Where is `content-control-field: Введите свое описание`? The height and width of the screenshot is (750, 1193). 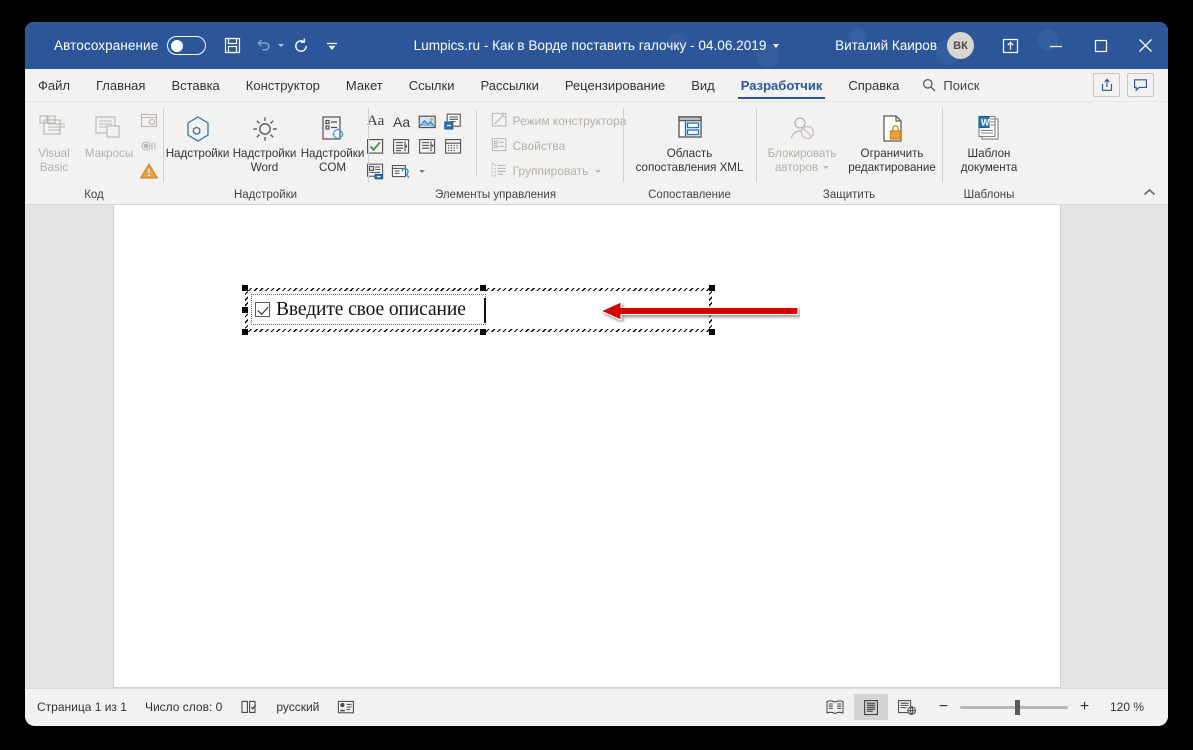 content-control-field: Введите свое описание is located at coordinates (368, 309).